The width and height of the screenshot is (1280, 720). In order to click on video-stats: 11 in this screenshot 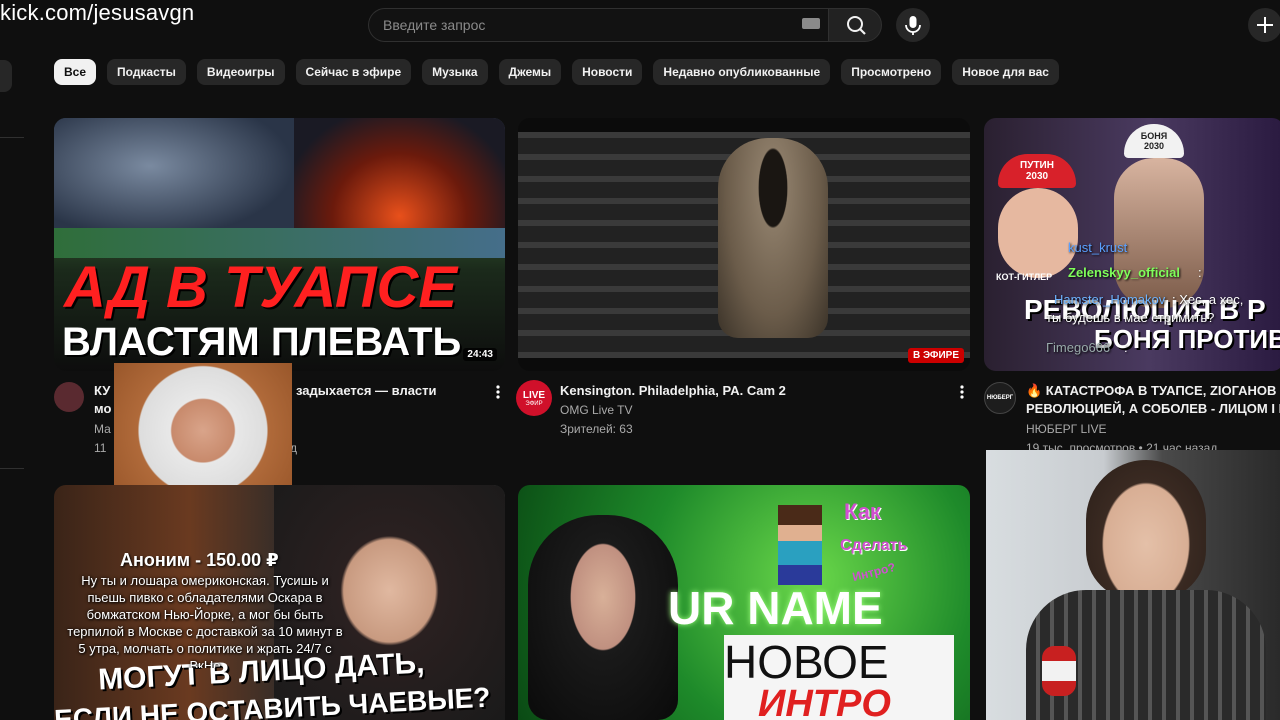, I will do `click(100, 448)`.